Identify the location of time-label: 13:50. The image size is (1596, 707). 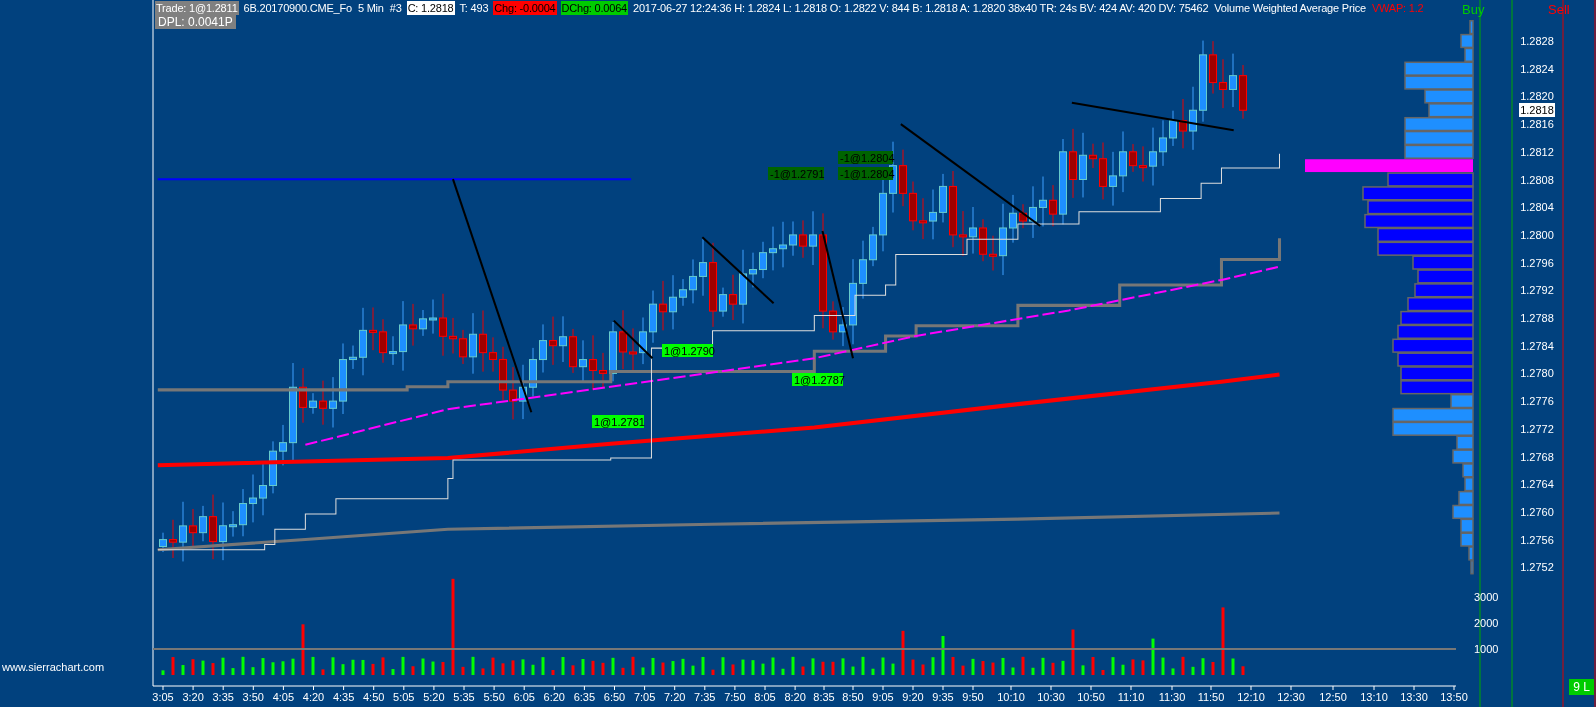
(1454, 697).